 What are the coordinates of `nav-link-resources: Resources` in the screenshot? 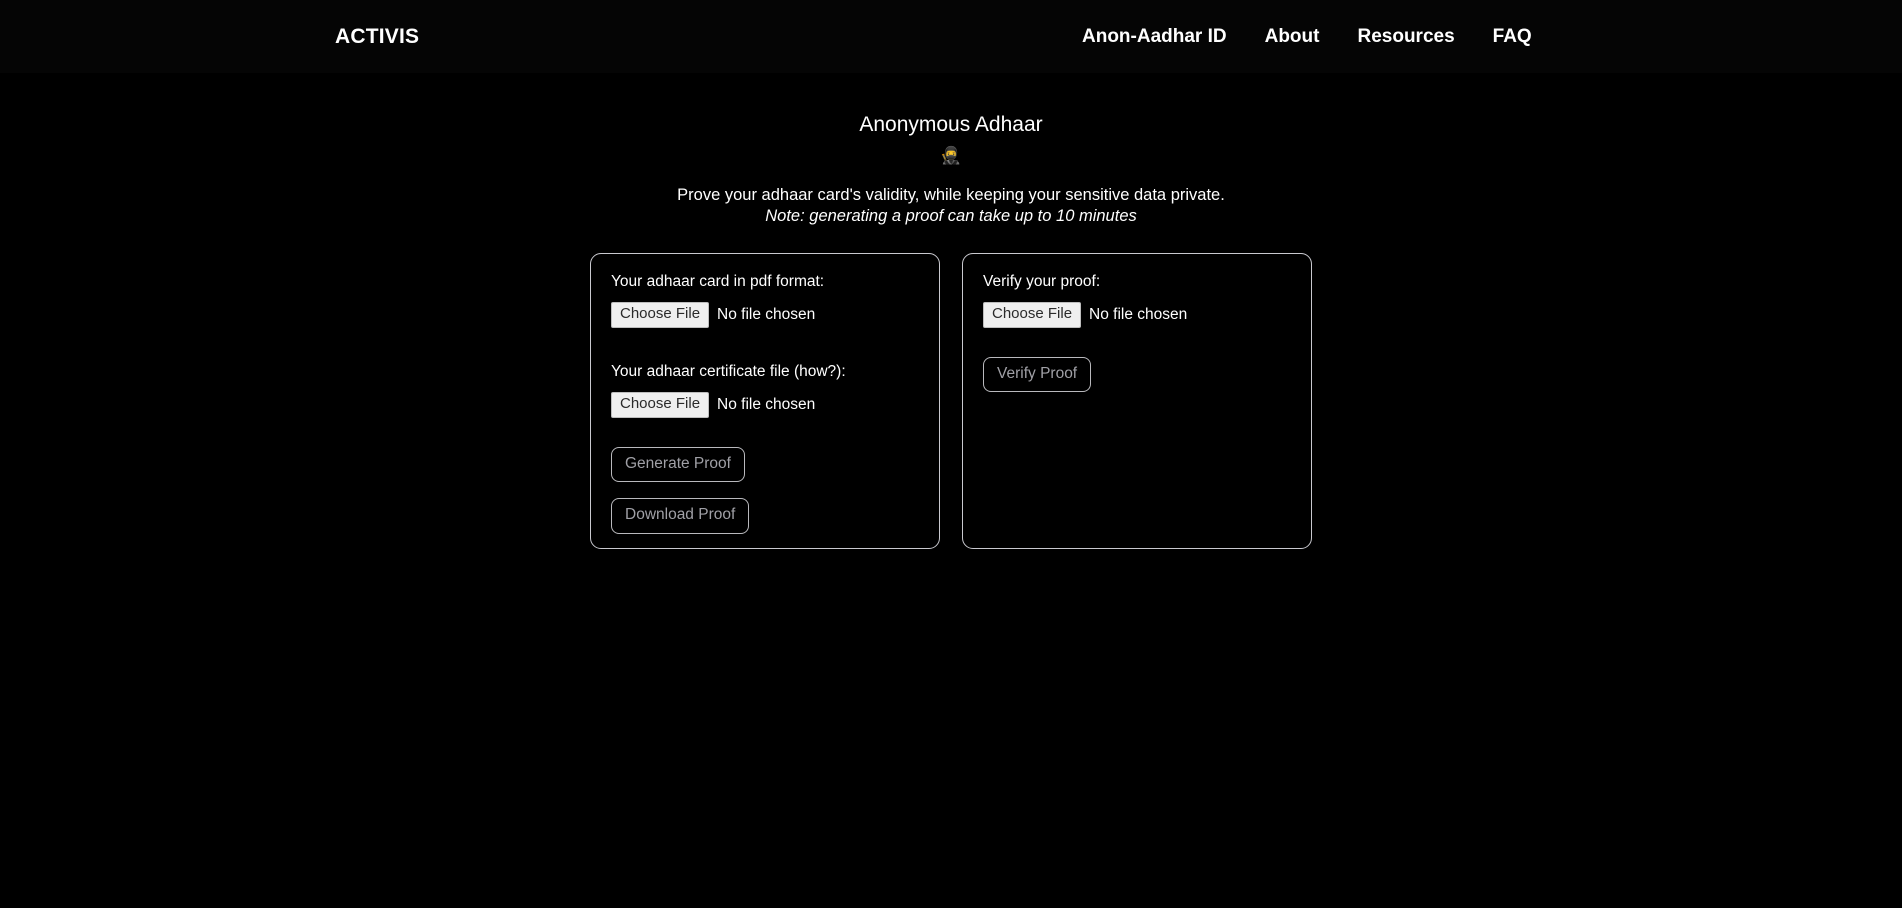 It's located at (1405, 36).